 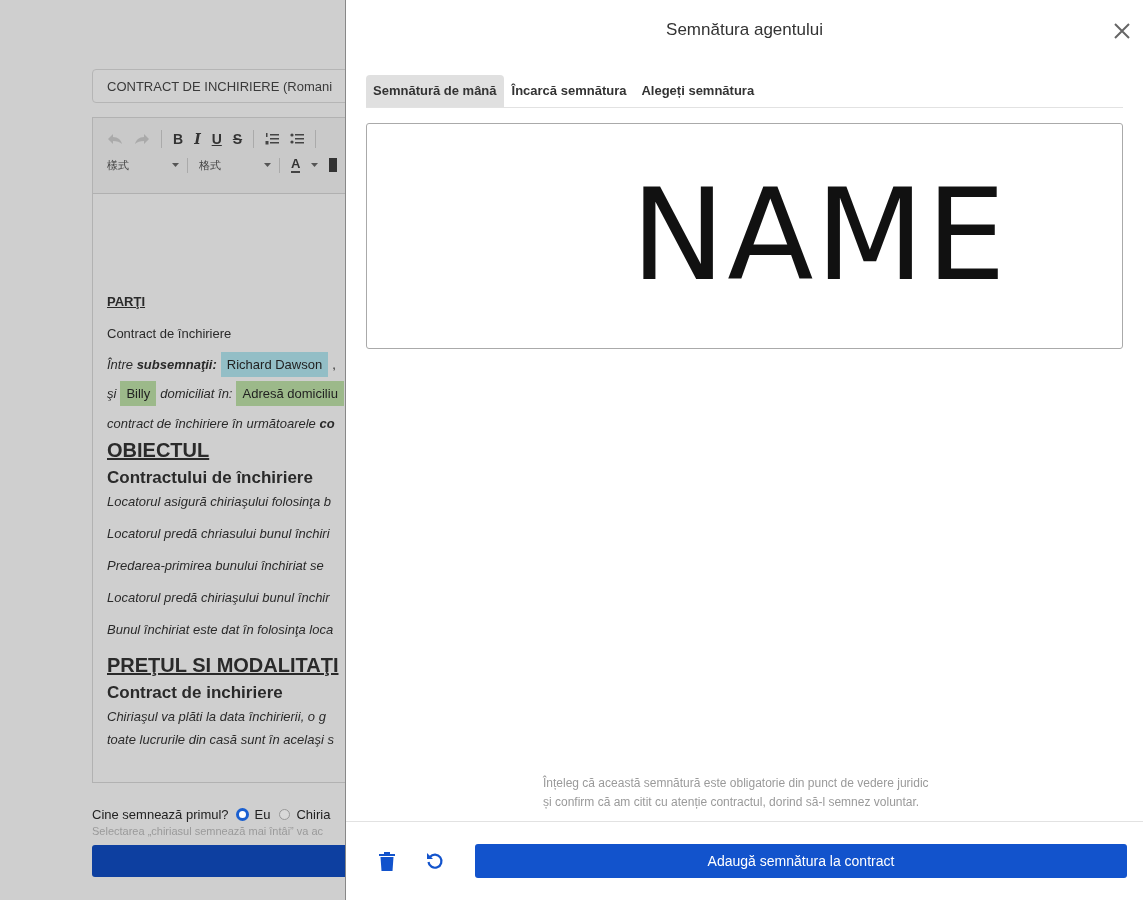 I want to click on consent-text: Înțeleg că această semnătură este obligatorie din punct de vedere juridic, so click(x=736, y=783).